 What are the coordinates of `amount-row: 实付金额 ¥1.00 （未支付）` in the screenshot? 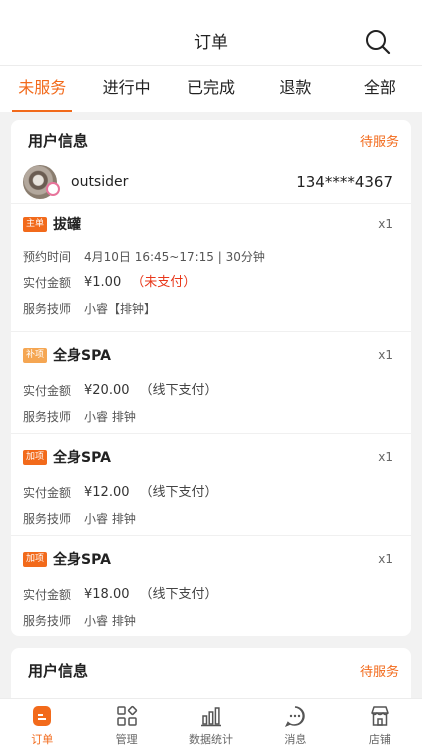 It's located at (217, 283).